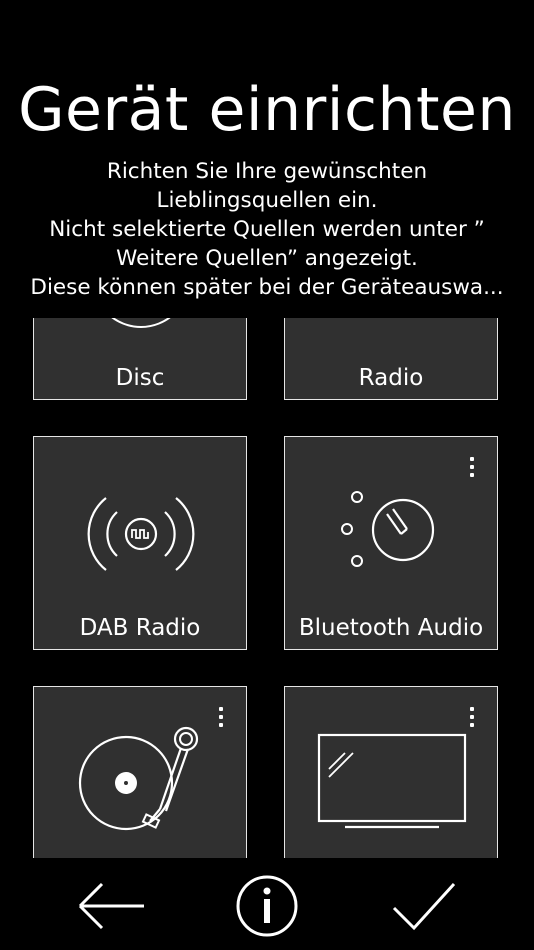  I want to click on bluetooth-audio-icon, so click(390, 529).